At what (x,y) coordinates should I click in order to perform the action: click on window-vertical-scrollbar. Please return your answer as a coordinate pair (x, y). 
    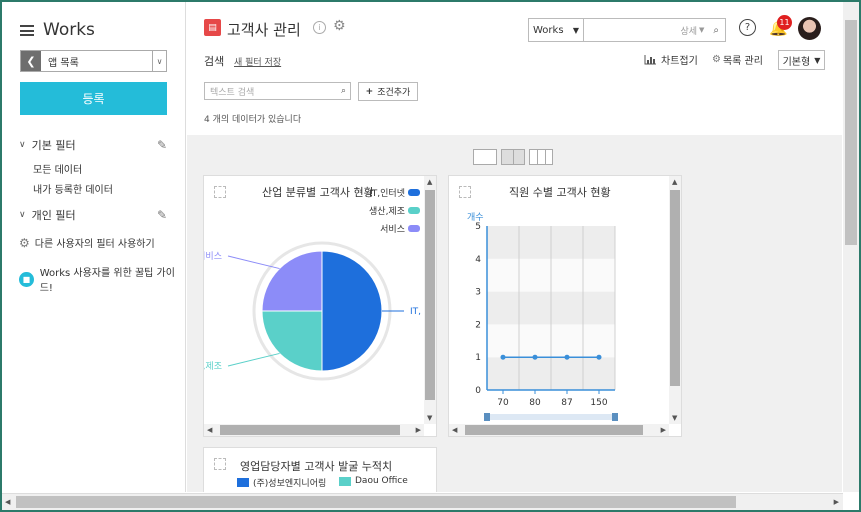
    Looking at the image, I should click on (851, 247).